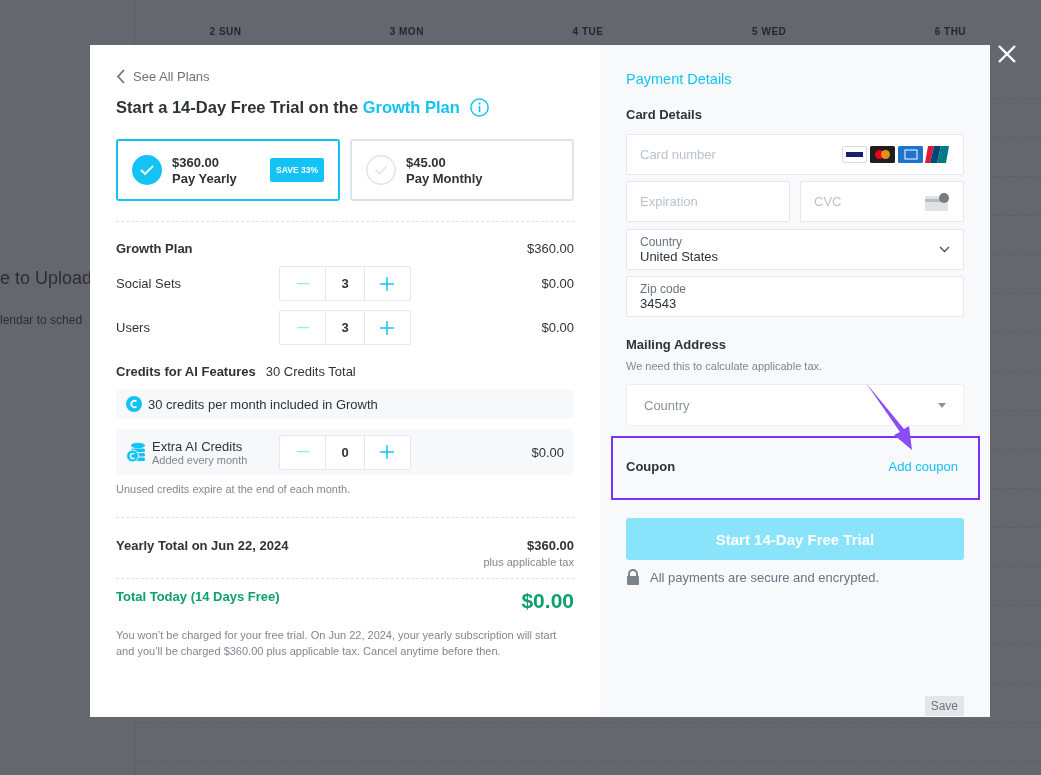 The image size is (1041, 775). Describe the element at coordinates (136, 452) in the screenshot. I see `coin-stack-icon` at that location.